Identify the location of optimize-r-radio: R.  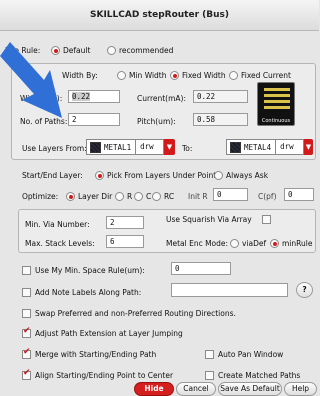
(123, 196).